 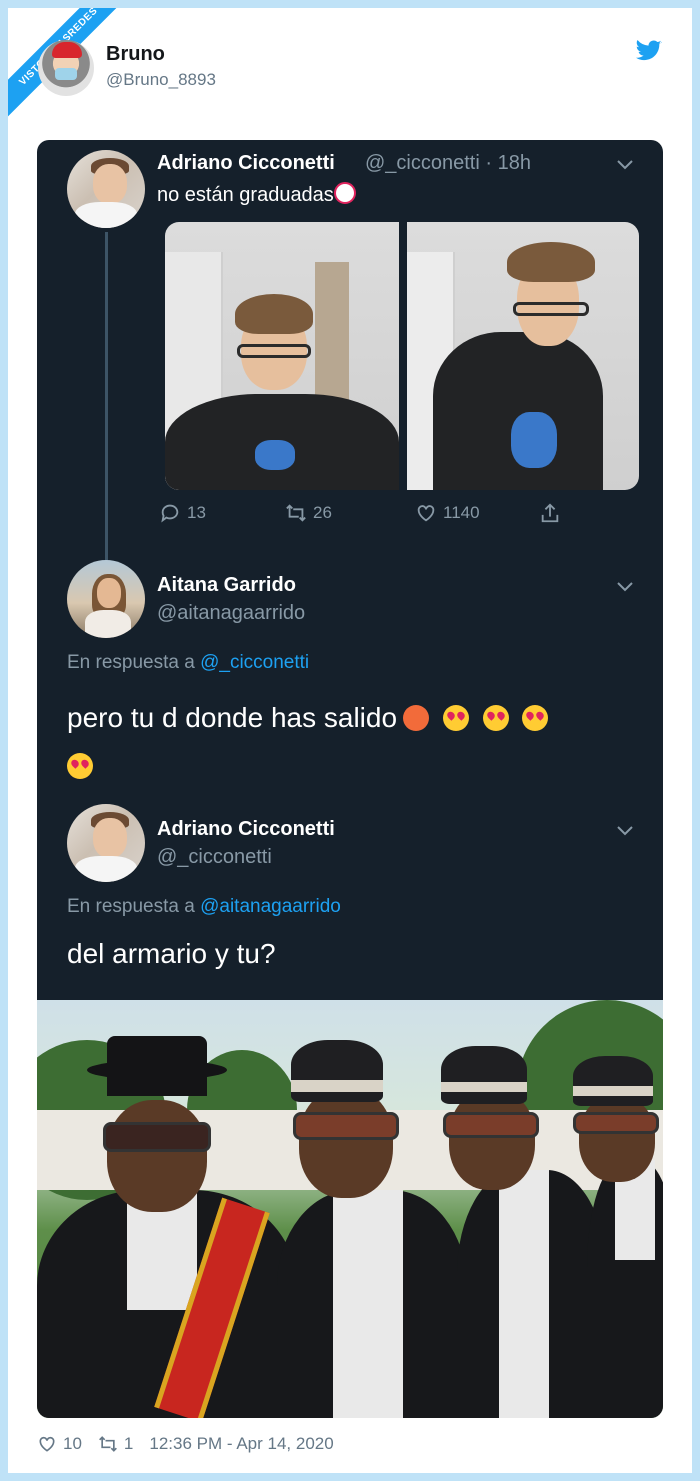 I want to click on thread-connector, so click(x=106, y=397).